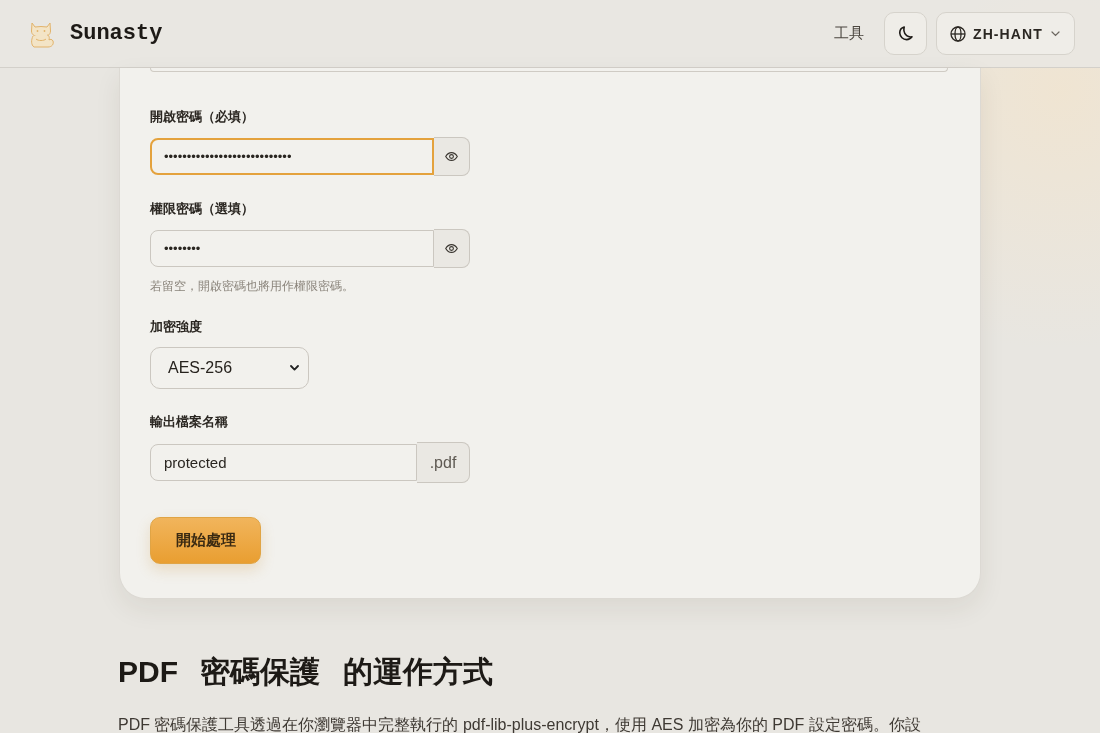  What do you see at coordinates (849, 33) in the screenshot?
I see `nav-link: 工具` at bounding box center [849, 33].